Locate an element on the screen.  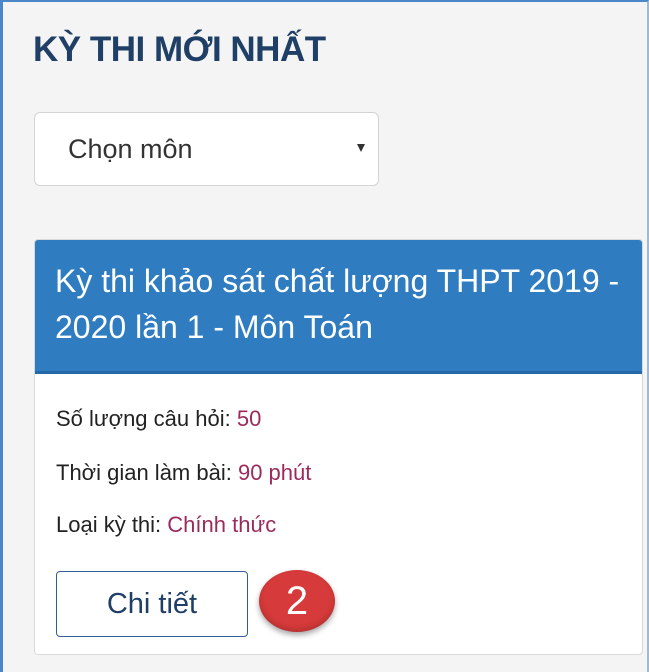
question-count-row: Số lượng câu hỏi: 50 is located at coordinates (158, 419).